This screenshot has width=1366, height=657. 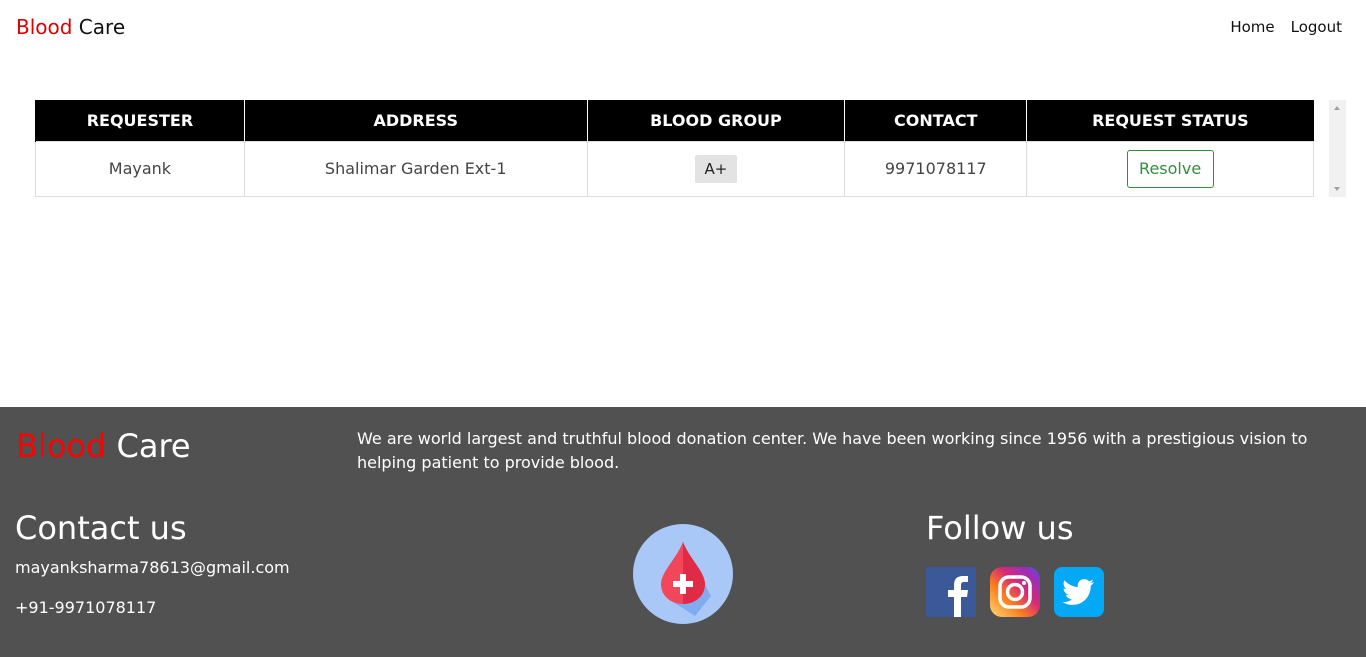 What do you see at coordinates (683, 574) in the screenshot?
I see `blood-drop-plus-icon` at bounding box center [683, 574].